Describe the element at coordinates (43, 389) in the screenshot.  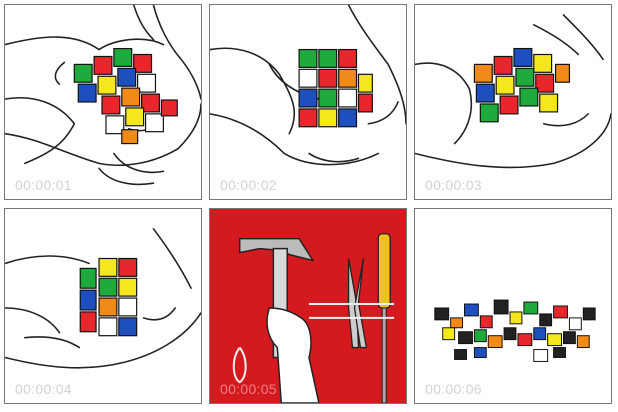
I see `timestamp: 00:00:04` at that location.